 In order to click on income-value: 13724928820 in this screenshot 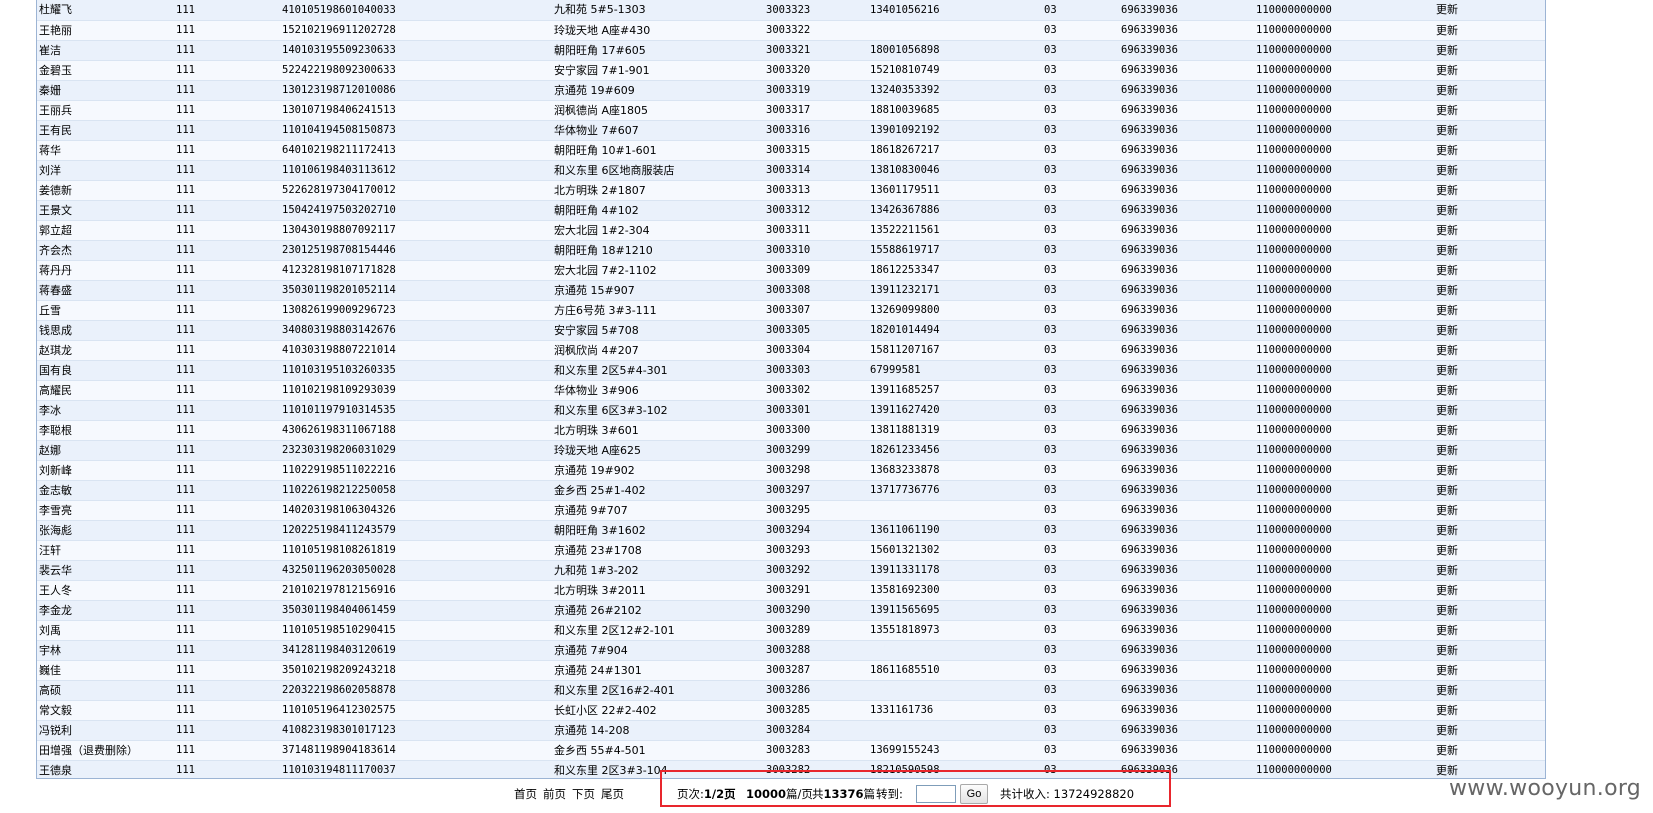, I will do `click(1094, 794)`.